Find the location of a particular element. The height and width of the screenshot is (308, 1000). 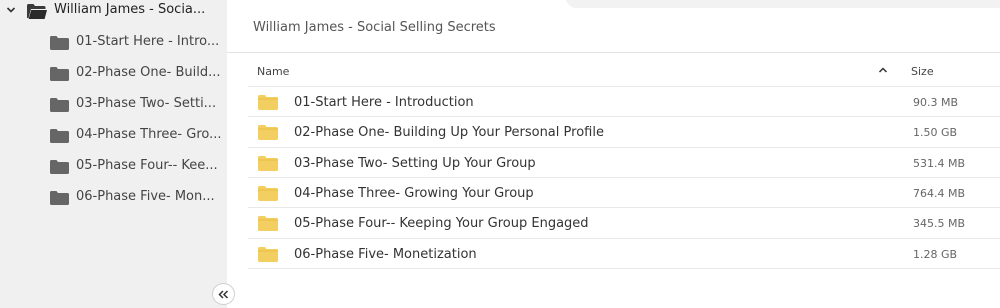

chevron-down-icon is located at coordinates (11, 10).